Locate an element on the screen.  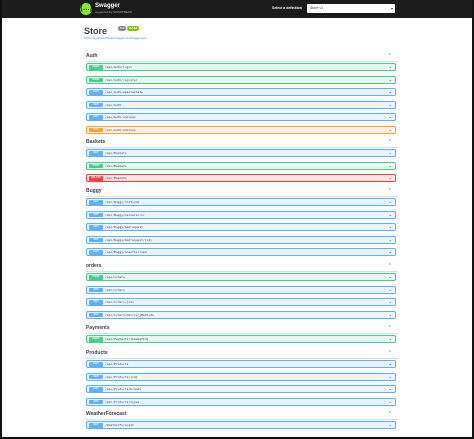
operation-row: GET/api/Products/types ⌄ is located at coordinates (241, 401).